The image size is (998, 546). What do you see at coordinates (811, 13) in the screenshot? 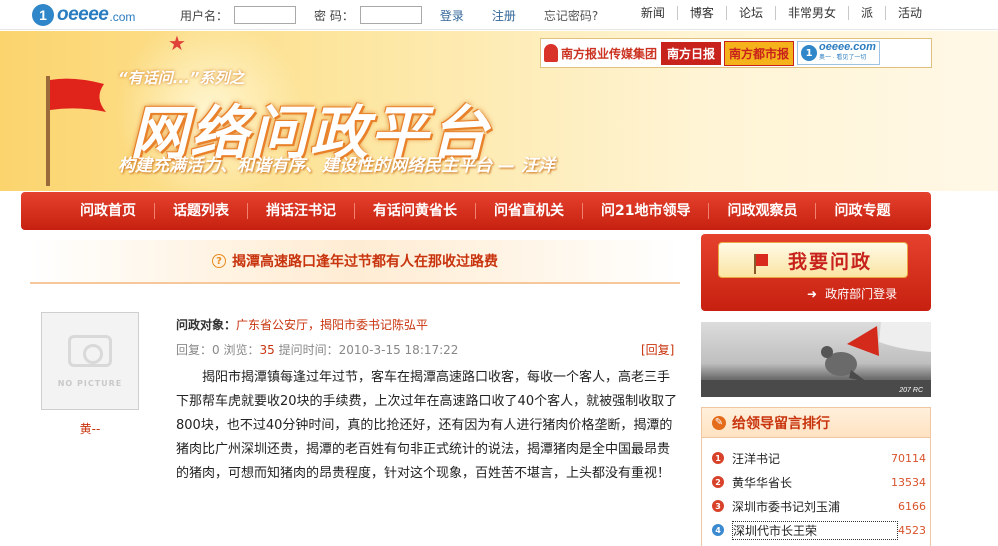
I see `topnav-dating: 非常男女` at bounding box center [811, 13].